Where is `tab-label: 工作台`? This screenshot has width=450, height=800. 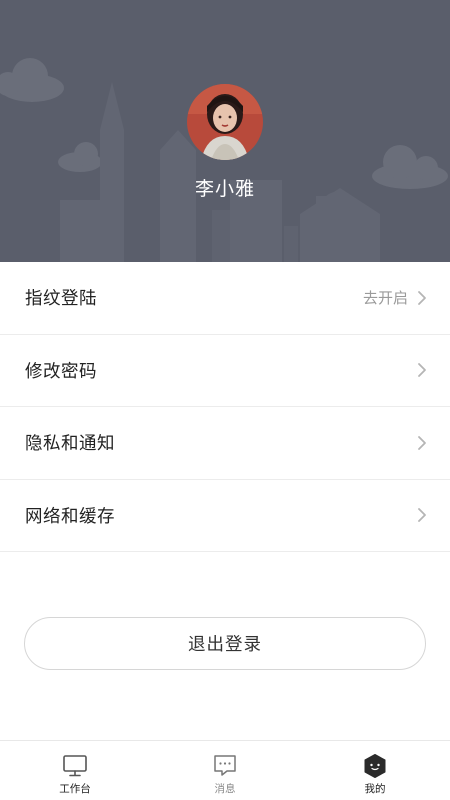
tab-label: 工作台 is located at coordinates (75, 789).